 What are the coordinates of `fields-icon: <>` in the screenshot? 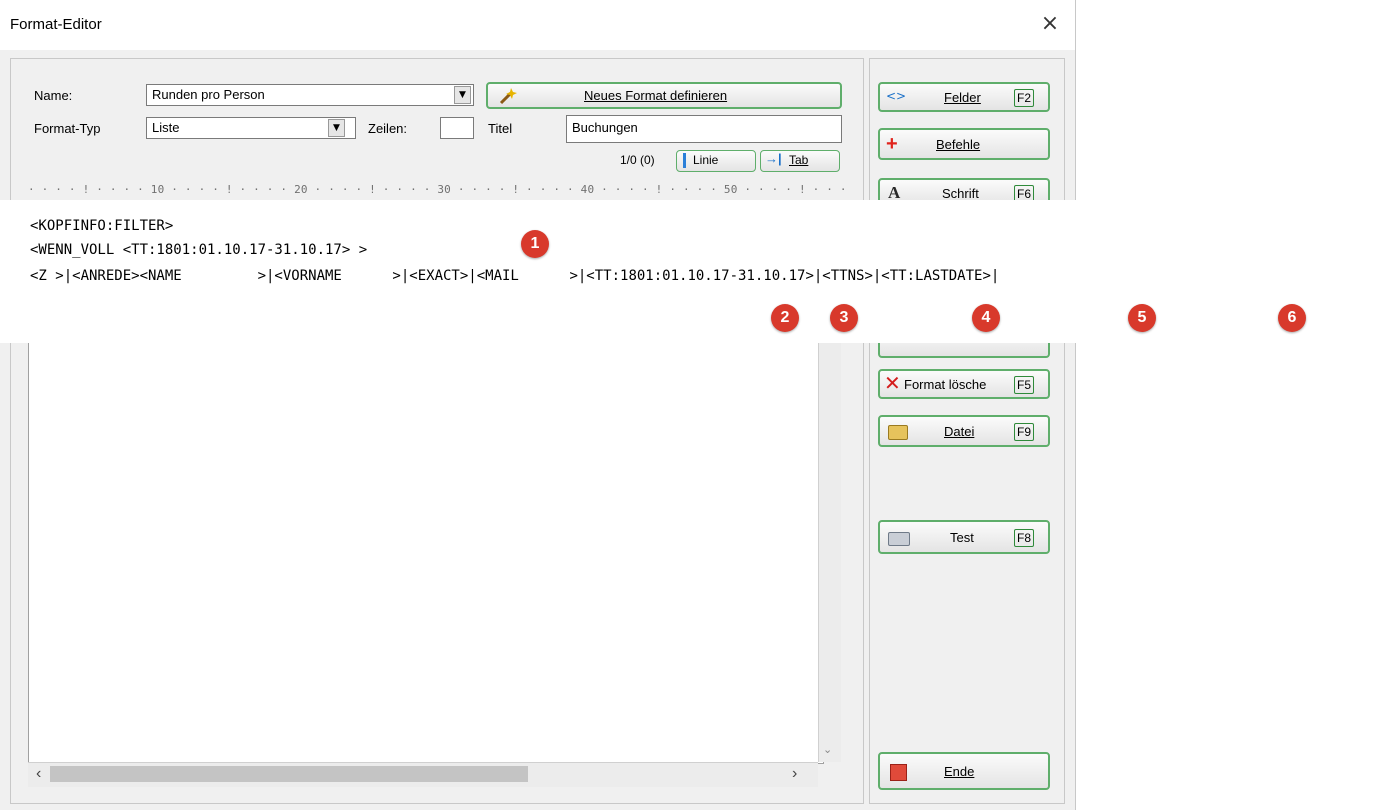 It's located at (896, 96).